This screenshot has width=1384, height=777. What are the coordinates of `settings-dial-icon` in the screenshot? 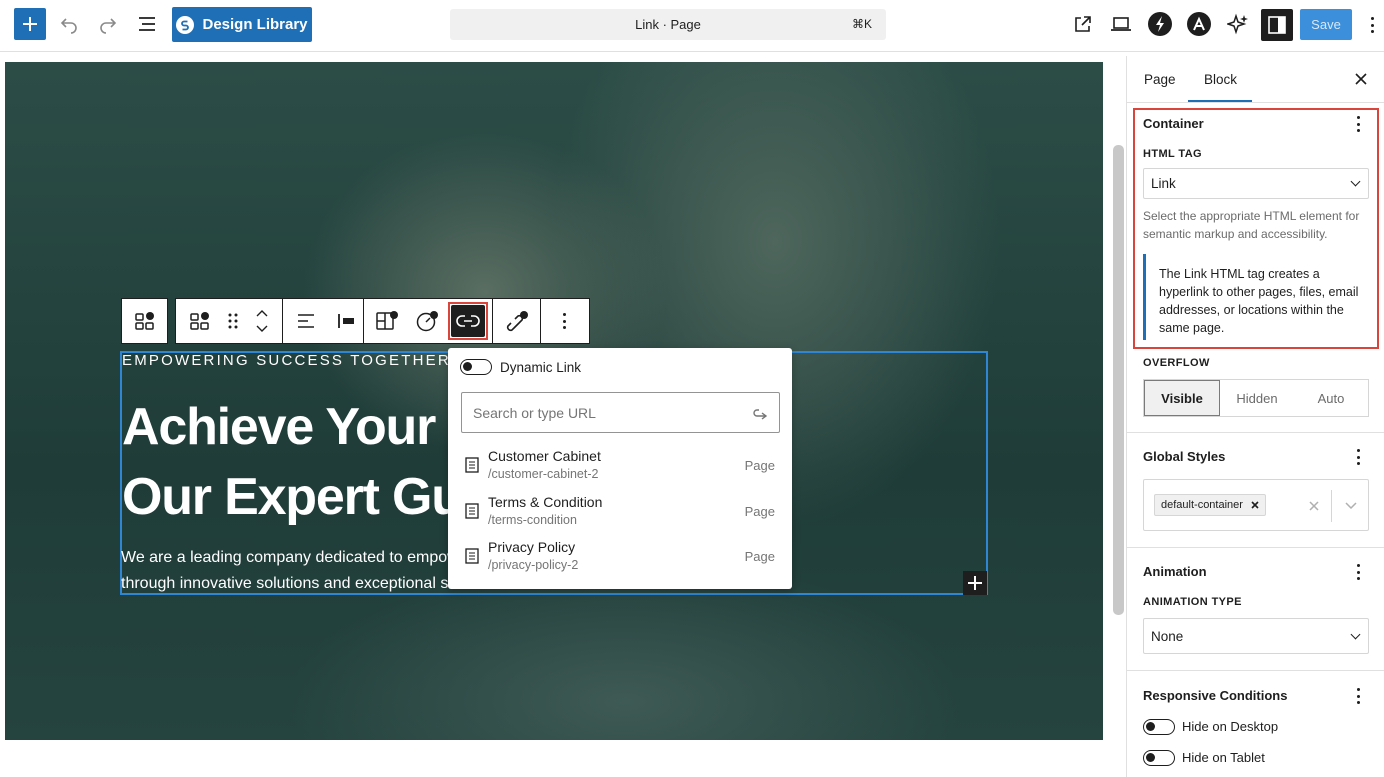 It's located at (427, 321).